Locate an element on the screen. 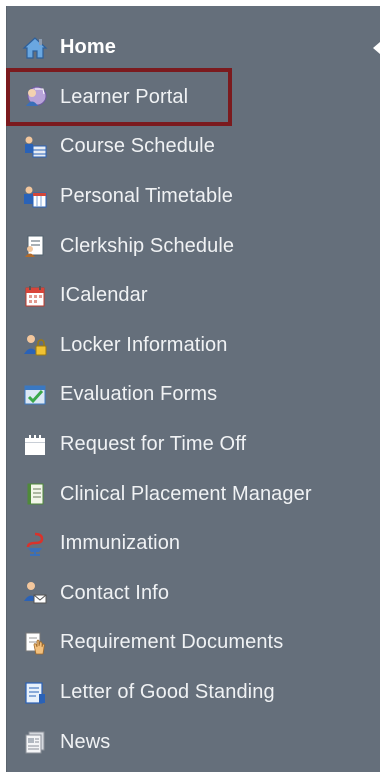  nav-item-letter-good-standing: Letter of Good Standing is located at coordinates (193, 693).